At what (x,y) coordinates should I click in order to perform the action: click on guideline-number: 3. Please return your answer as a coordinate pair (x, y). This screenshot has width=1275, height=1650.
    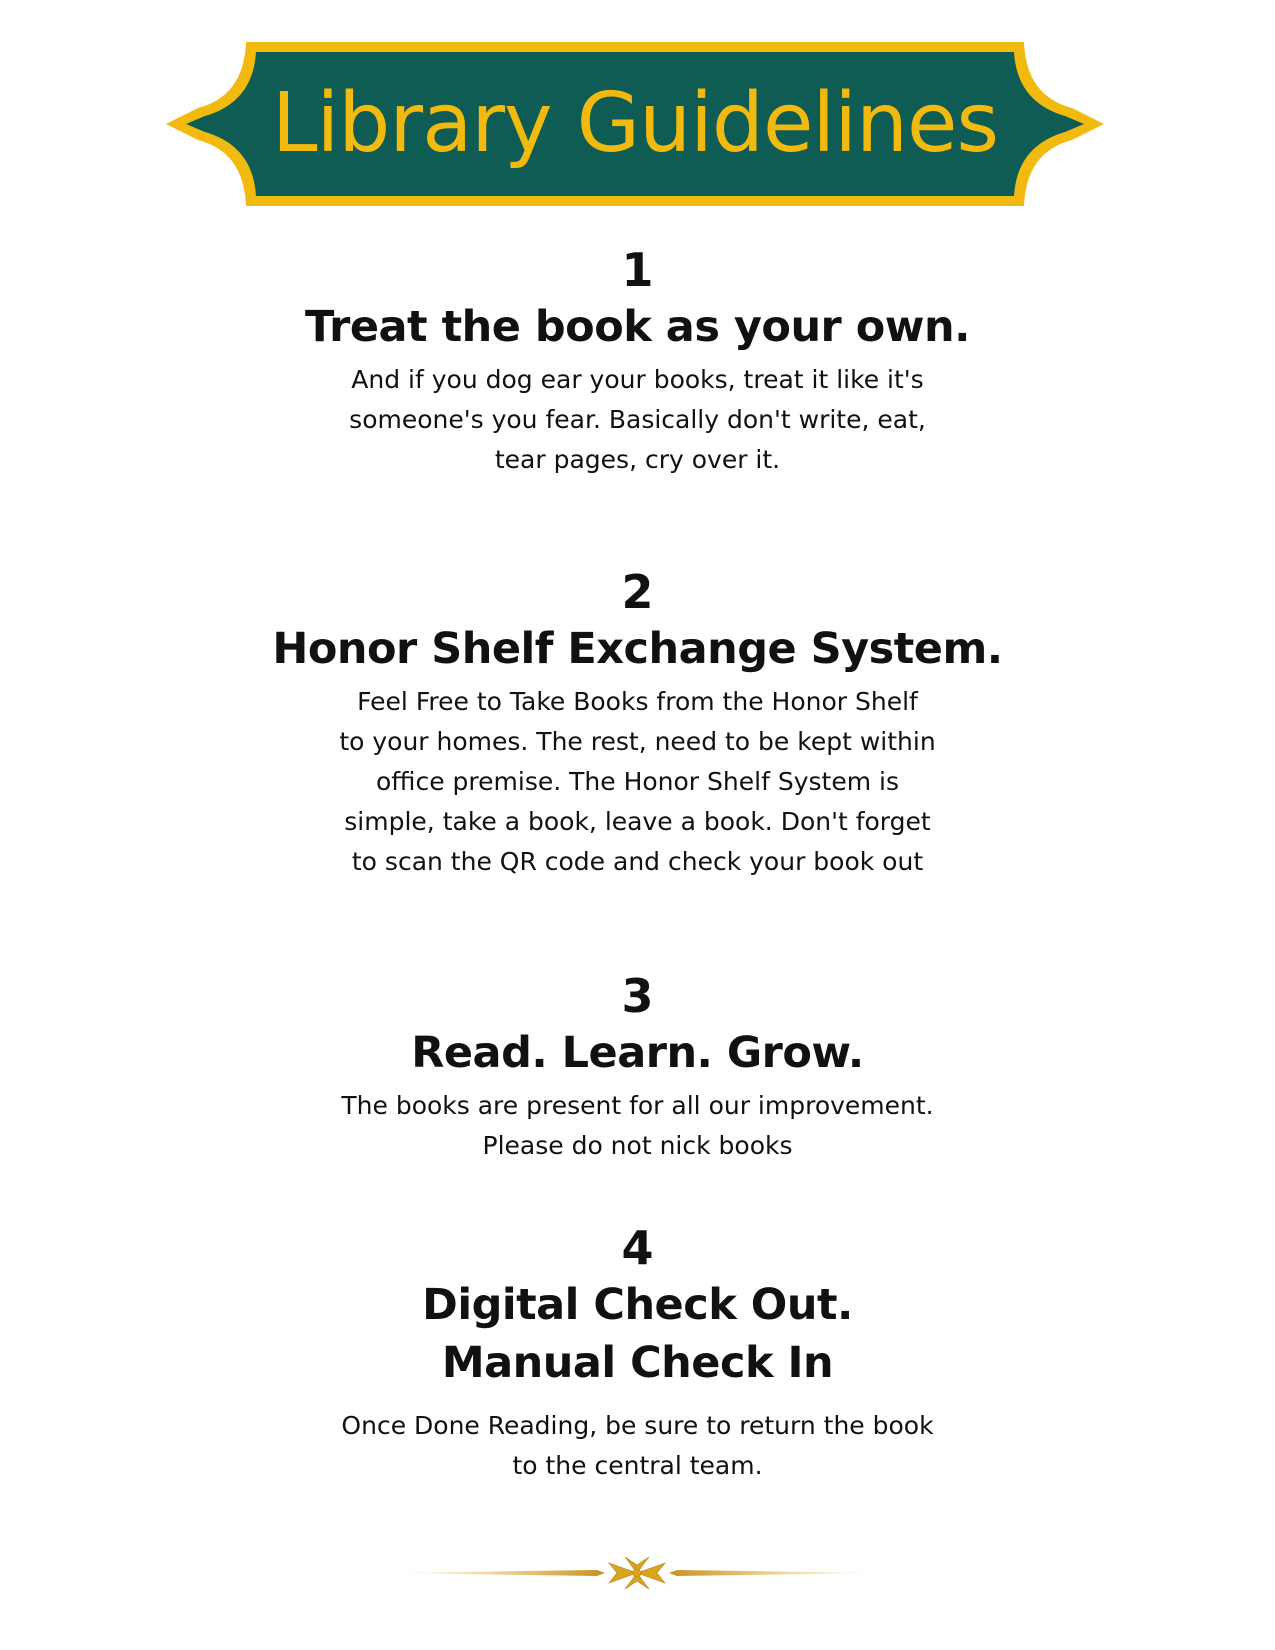
    Looking at the image, I should click on (637, 996).